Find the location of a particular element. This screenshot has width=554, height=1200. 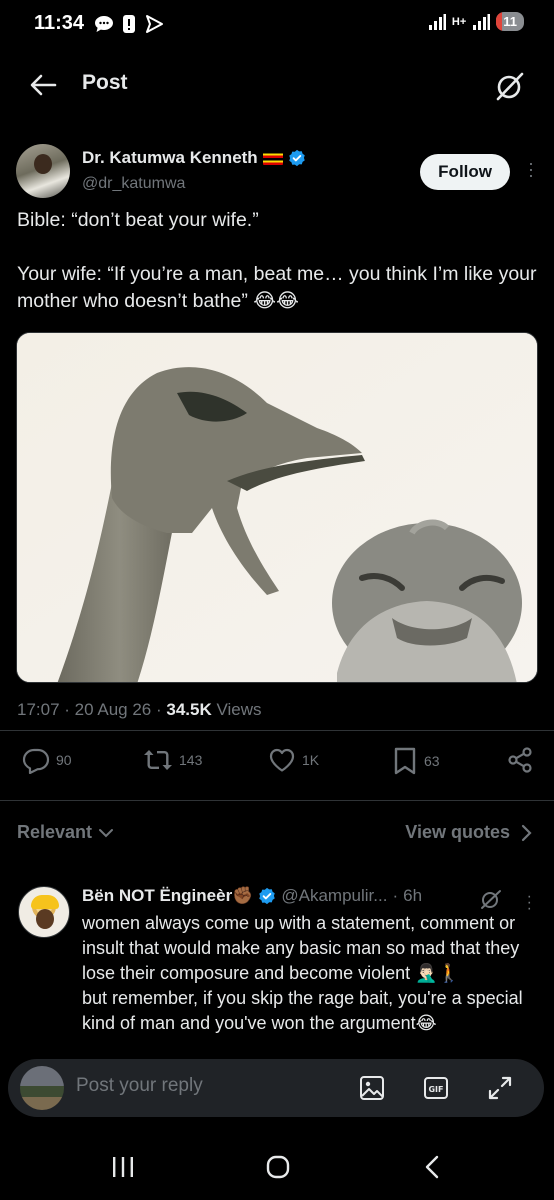

author-name-row: Dr. Katumwa Kenneth is located at coordinates (194, 158).